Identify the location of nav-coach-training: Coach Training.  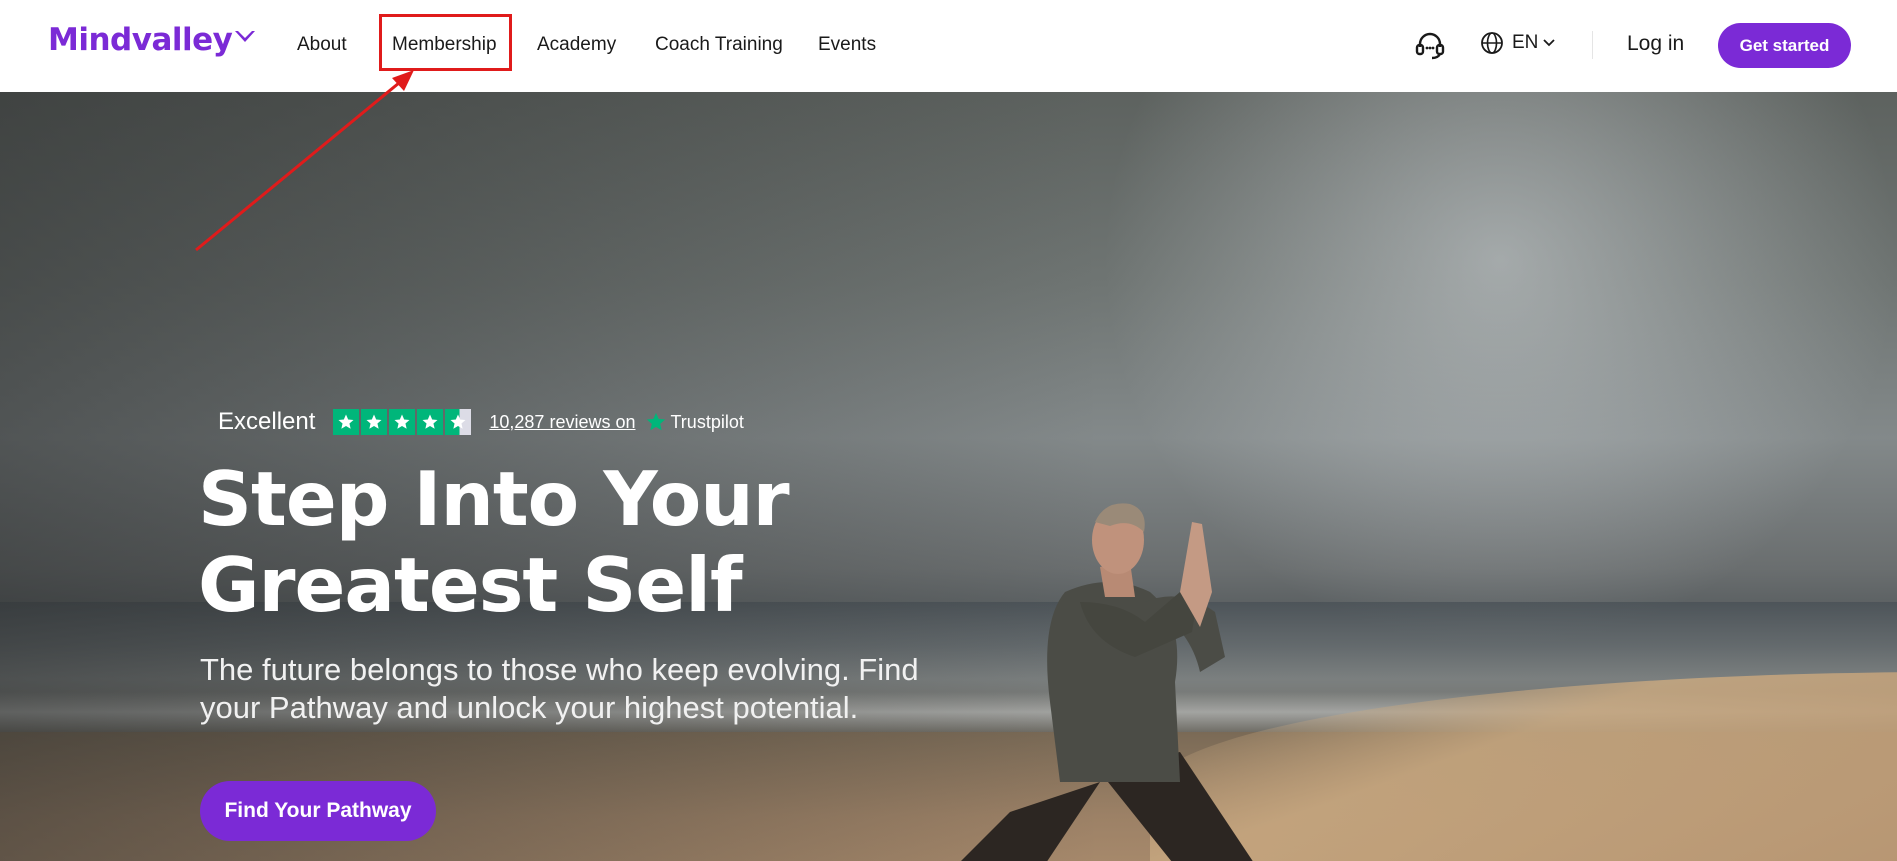
(719, 45).